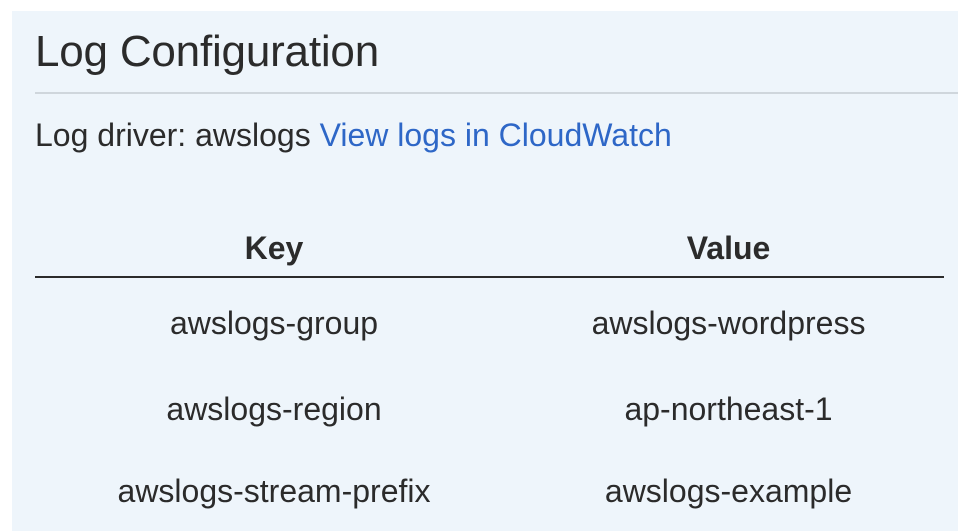 This screenshot has height=532, width=958. I want to click on title-divider, so click(496, 93).